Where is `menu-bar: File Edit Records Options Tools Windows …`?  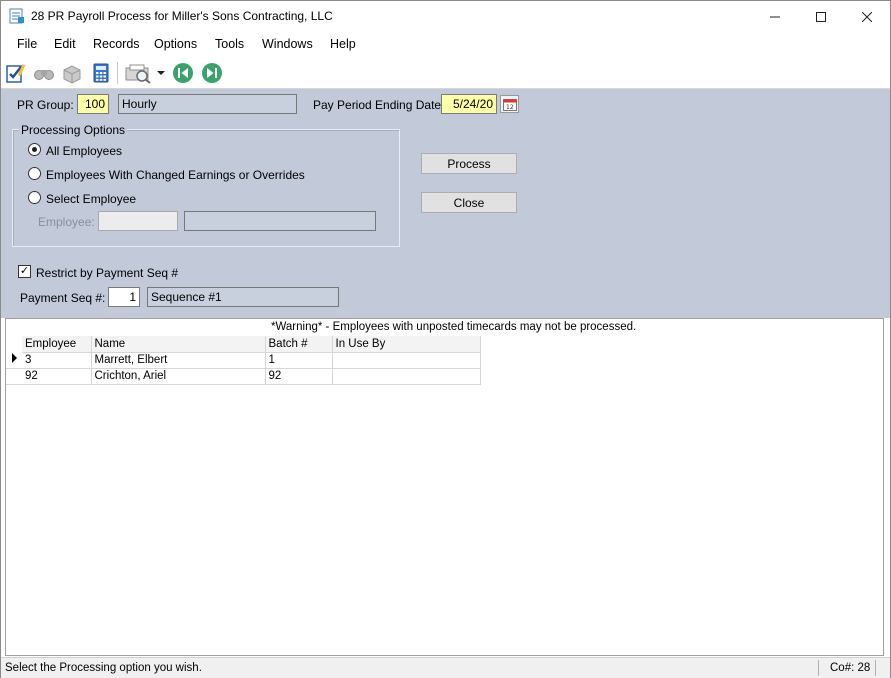
menu-bar: File Edit Records Options Tools Windows … is located at coordinates (445, 44).